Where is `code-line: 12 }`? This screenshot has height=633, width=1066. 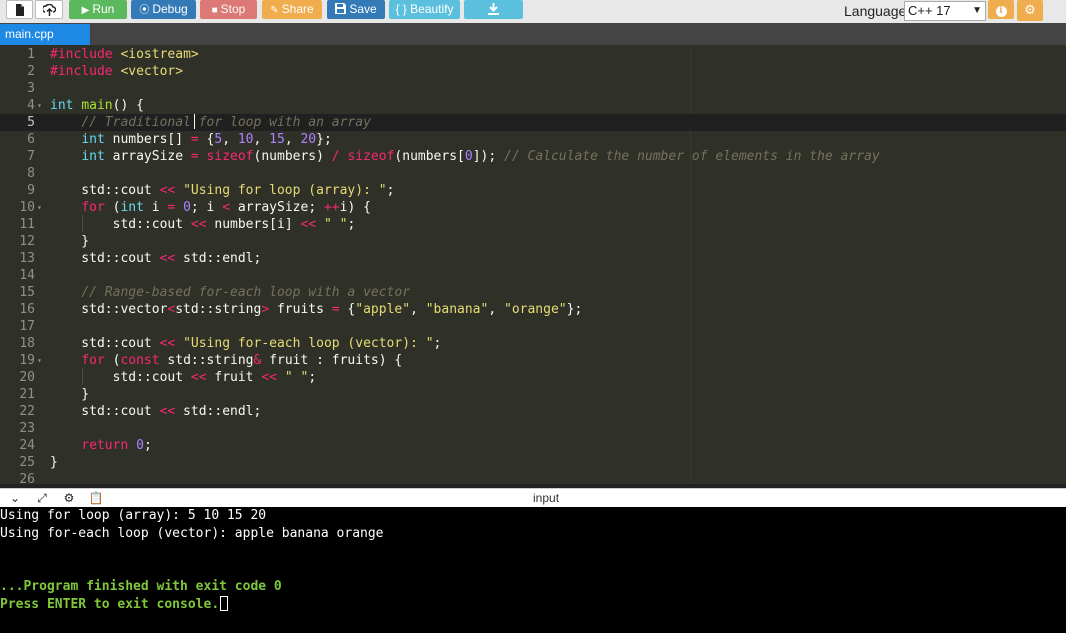 code-line: 12 } is located at coordinates (533, 241).